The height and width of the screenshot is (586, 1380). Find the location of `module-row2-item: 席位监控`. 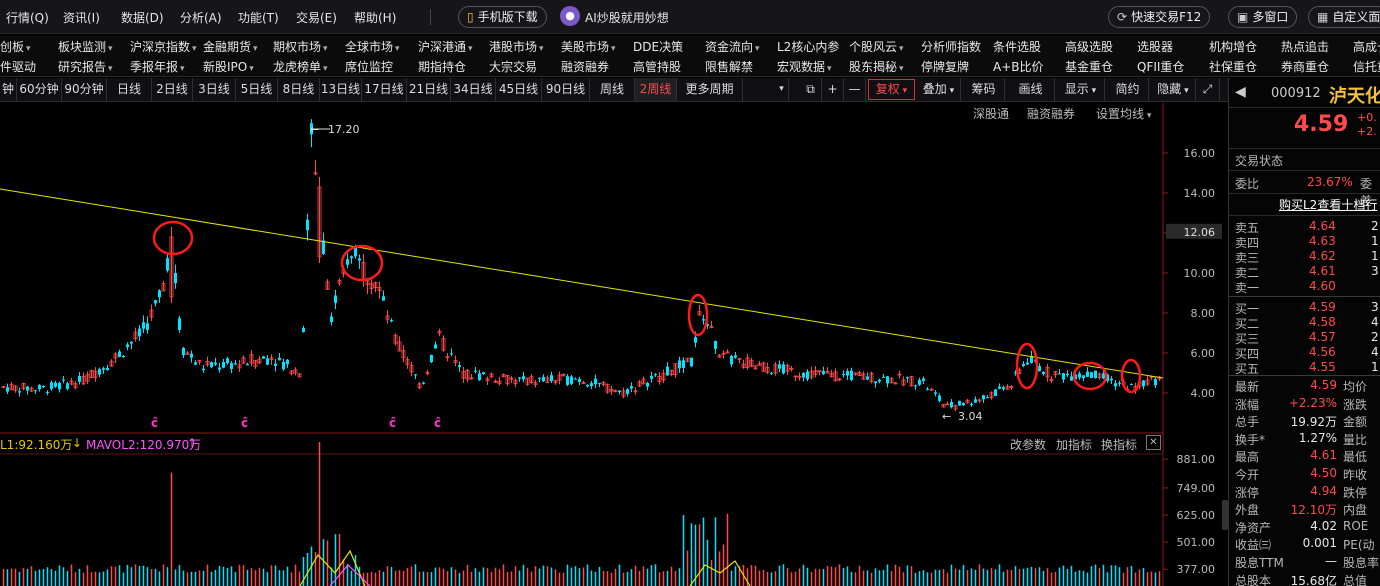

module-row2-item: 席位监控 is located at coordinates (369, 66).